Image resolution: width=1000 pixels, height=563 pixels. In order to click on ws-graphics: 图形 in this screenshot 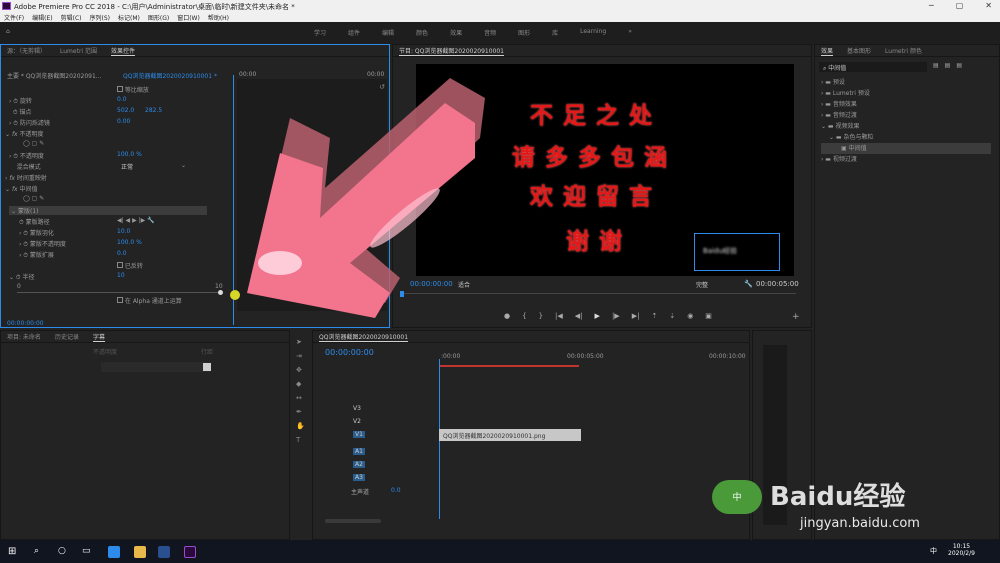, I will do `click(524, 32)`.